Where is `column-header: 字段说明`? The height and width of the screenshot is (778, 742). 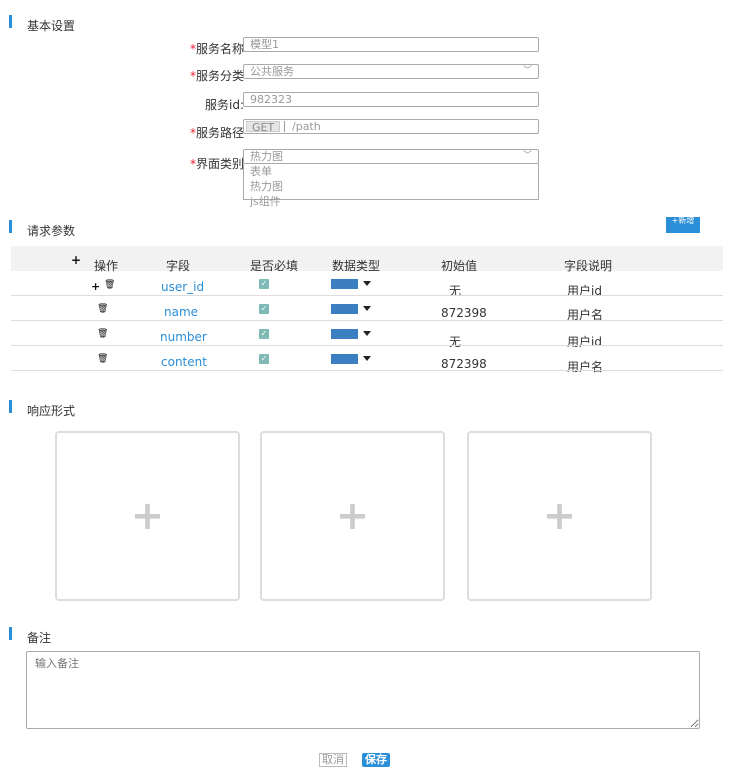
column-header: 字段说明 is located at coordinates (588, 266).